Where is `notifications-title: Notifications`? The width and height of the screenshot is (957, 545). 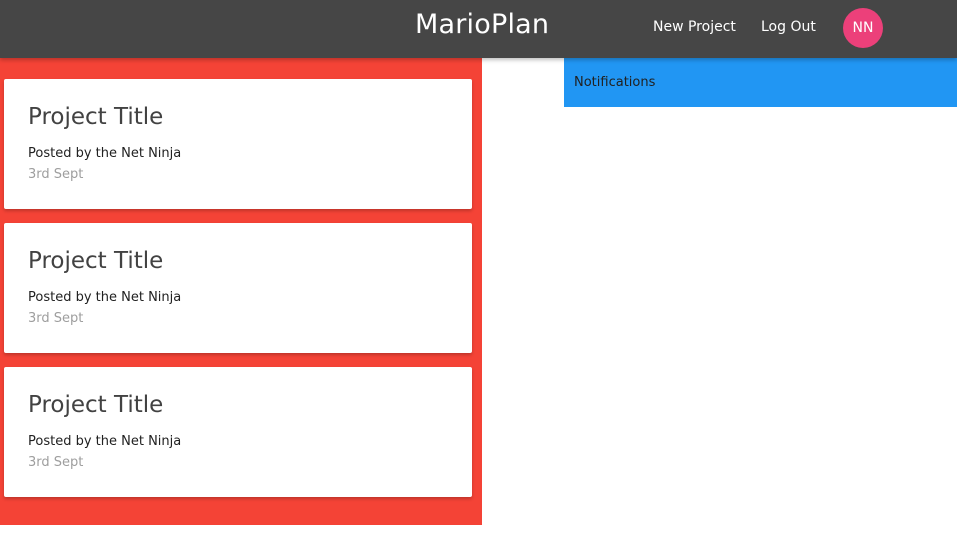 notifications-title: Notifications is located at coordinates (615, 82).